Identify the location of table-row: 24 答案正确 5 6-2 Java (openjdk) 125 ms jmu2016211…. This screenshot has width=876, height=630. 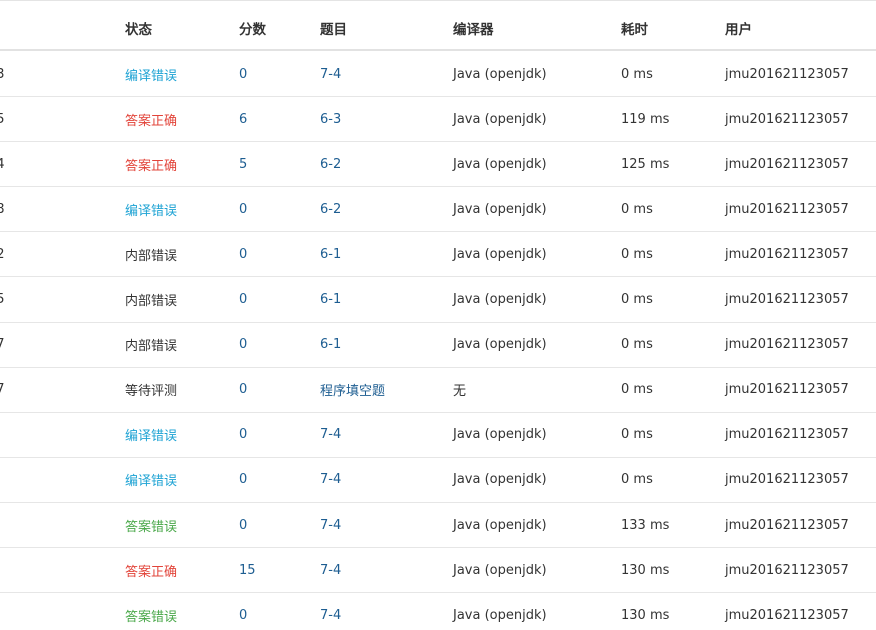
(438, 165).